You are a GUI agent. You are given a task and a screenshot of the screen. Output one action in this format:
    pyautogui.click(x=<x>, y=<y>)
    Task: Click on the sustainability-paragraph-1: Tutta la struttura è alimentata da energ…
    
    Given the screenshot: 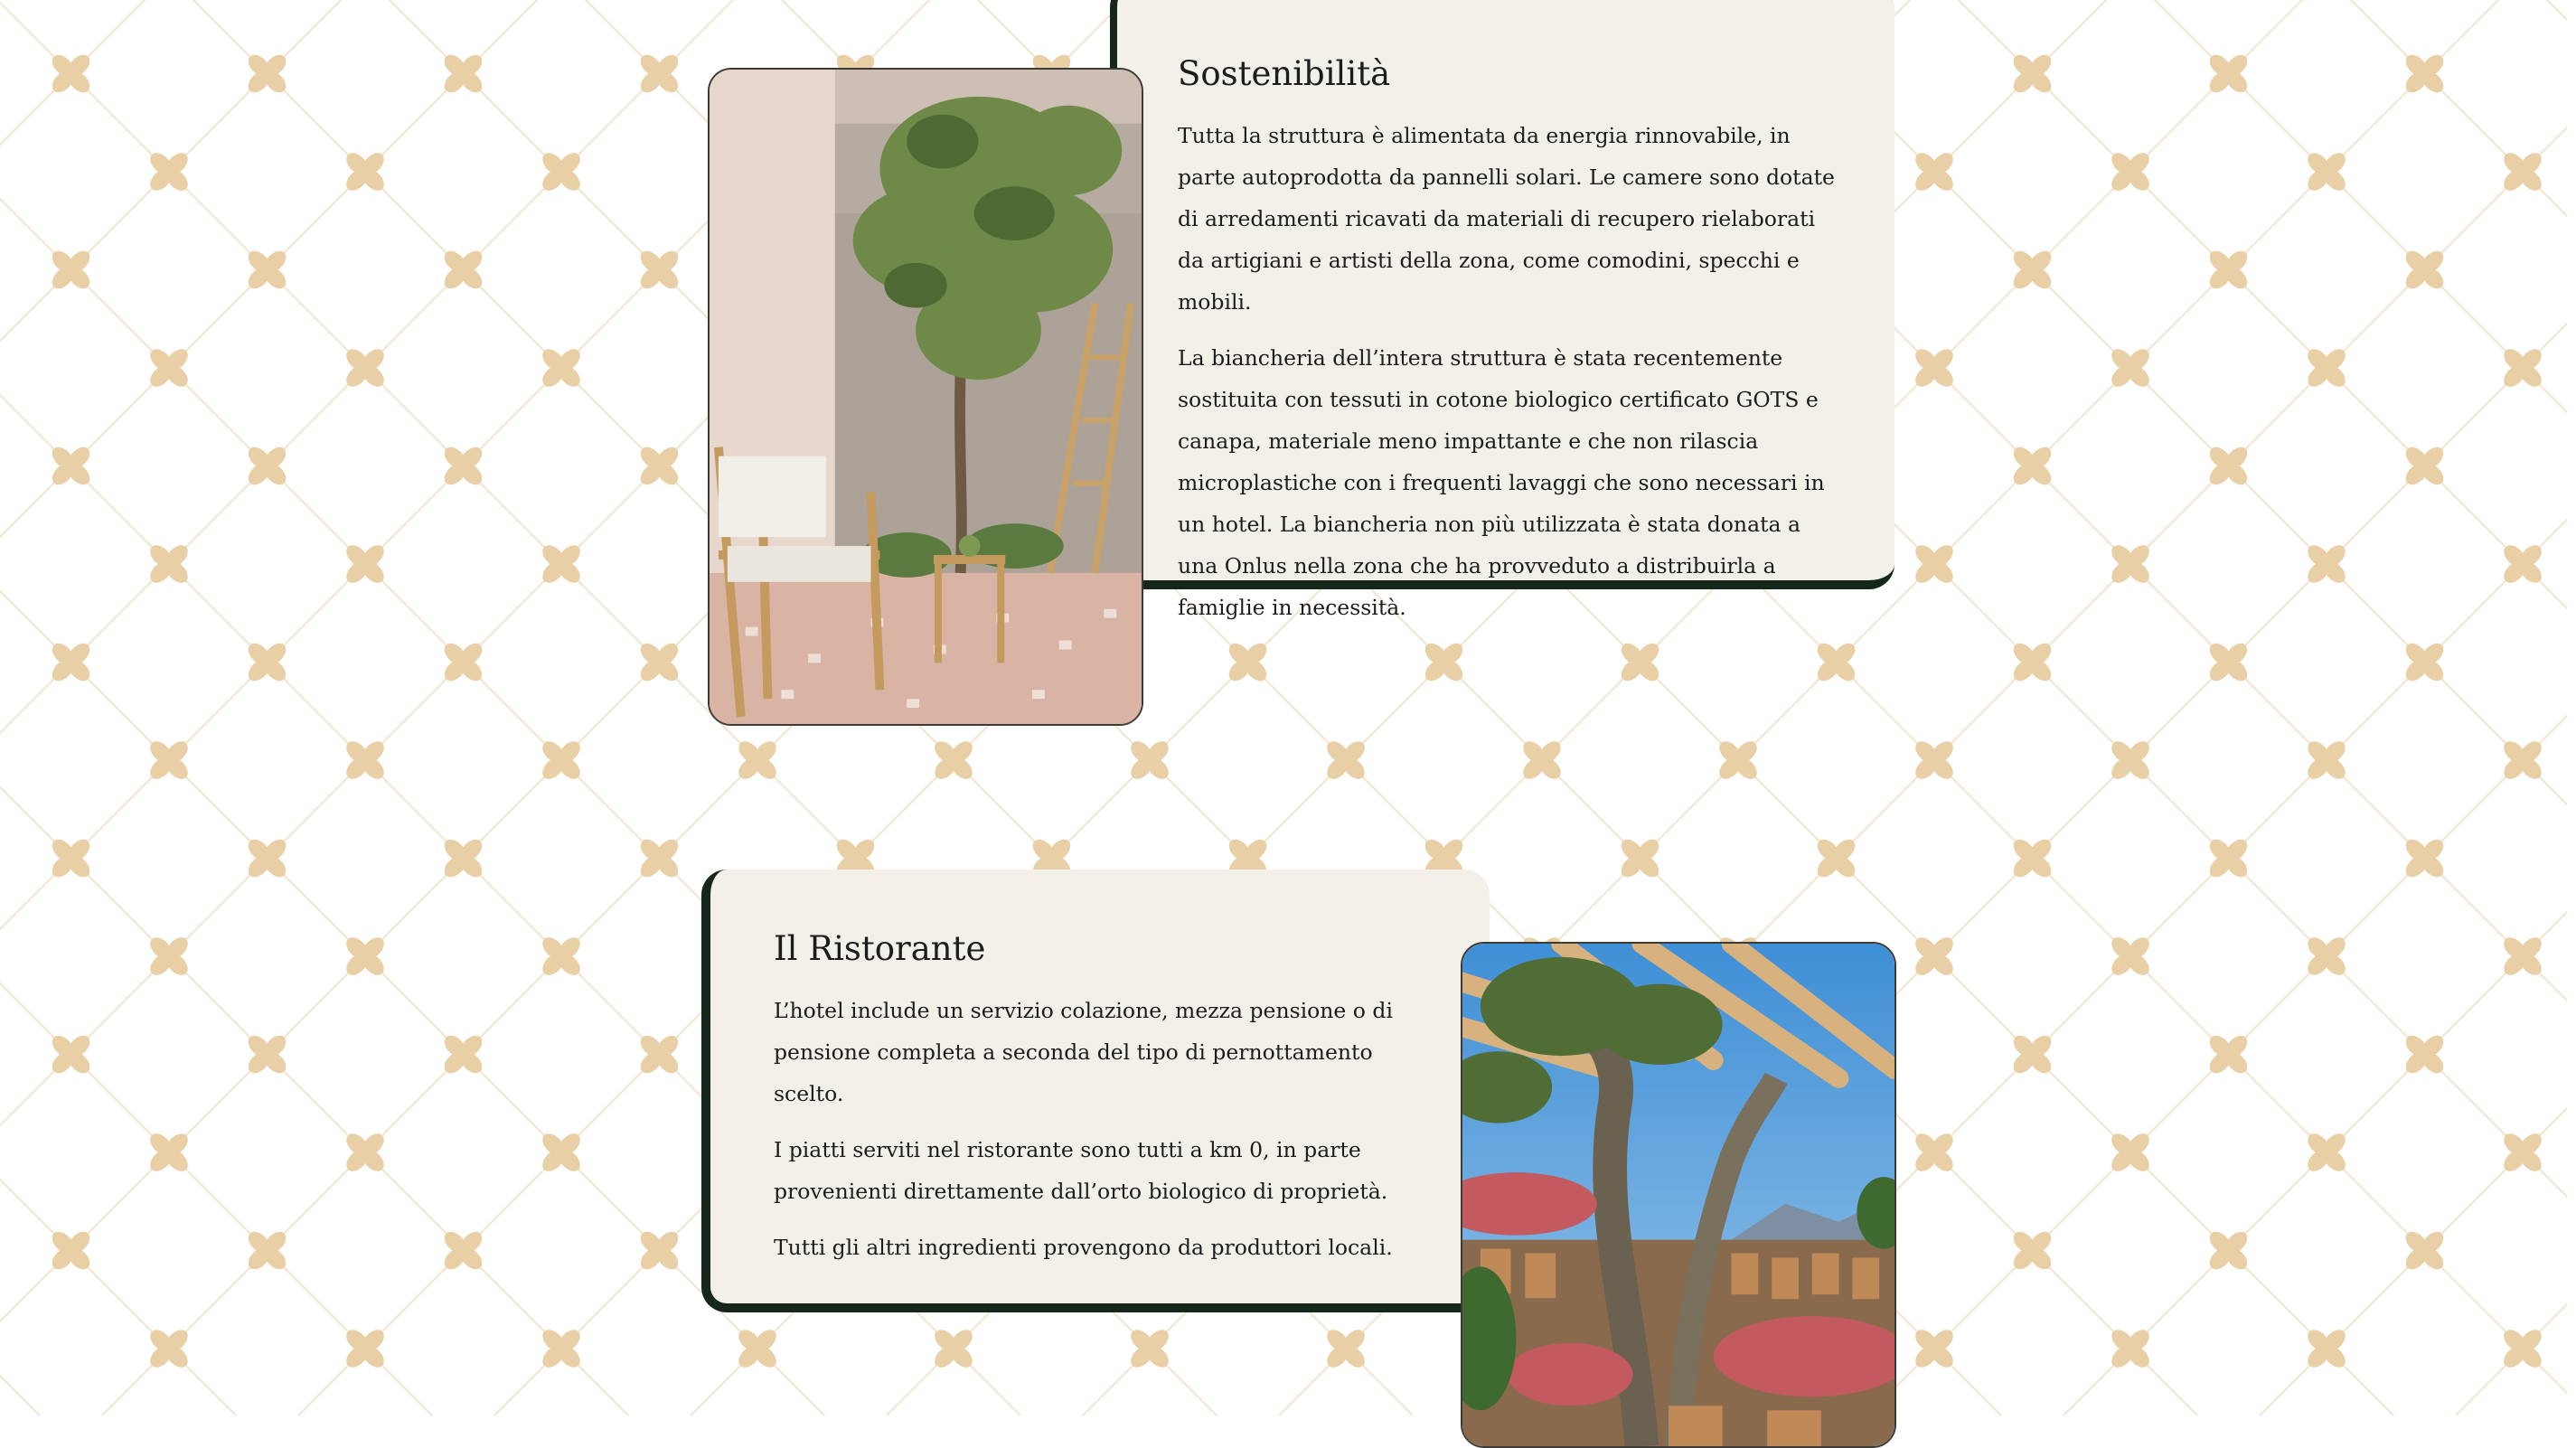 What is the action you would take?
    pyautogui.click(x=1507, y=219)
    